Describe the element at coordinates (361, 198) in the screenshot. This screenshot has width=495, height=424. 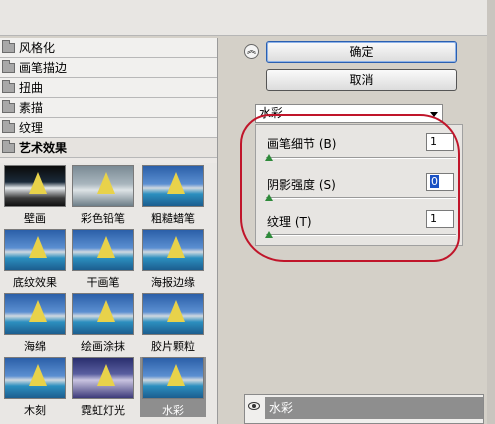
I see `shadow-intensity-slider` at that location.